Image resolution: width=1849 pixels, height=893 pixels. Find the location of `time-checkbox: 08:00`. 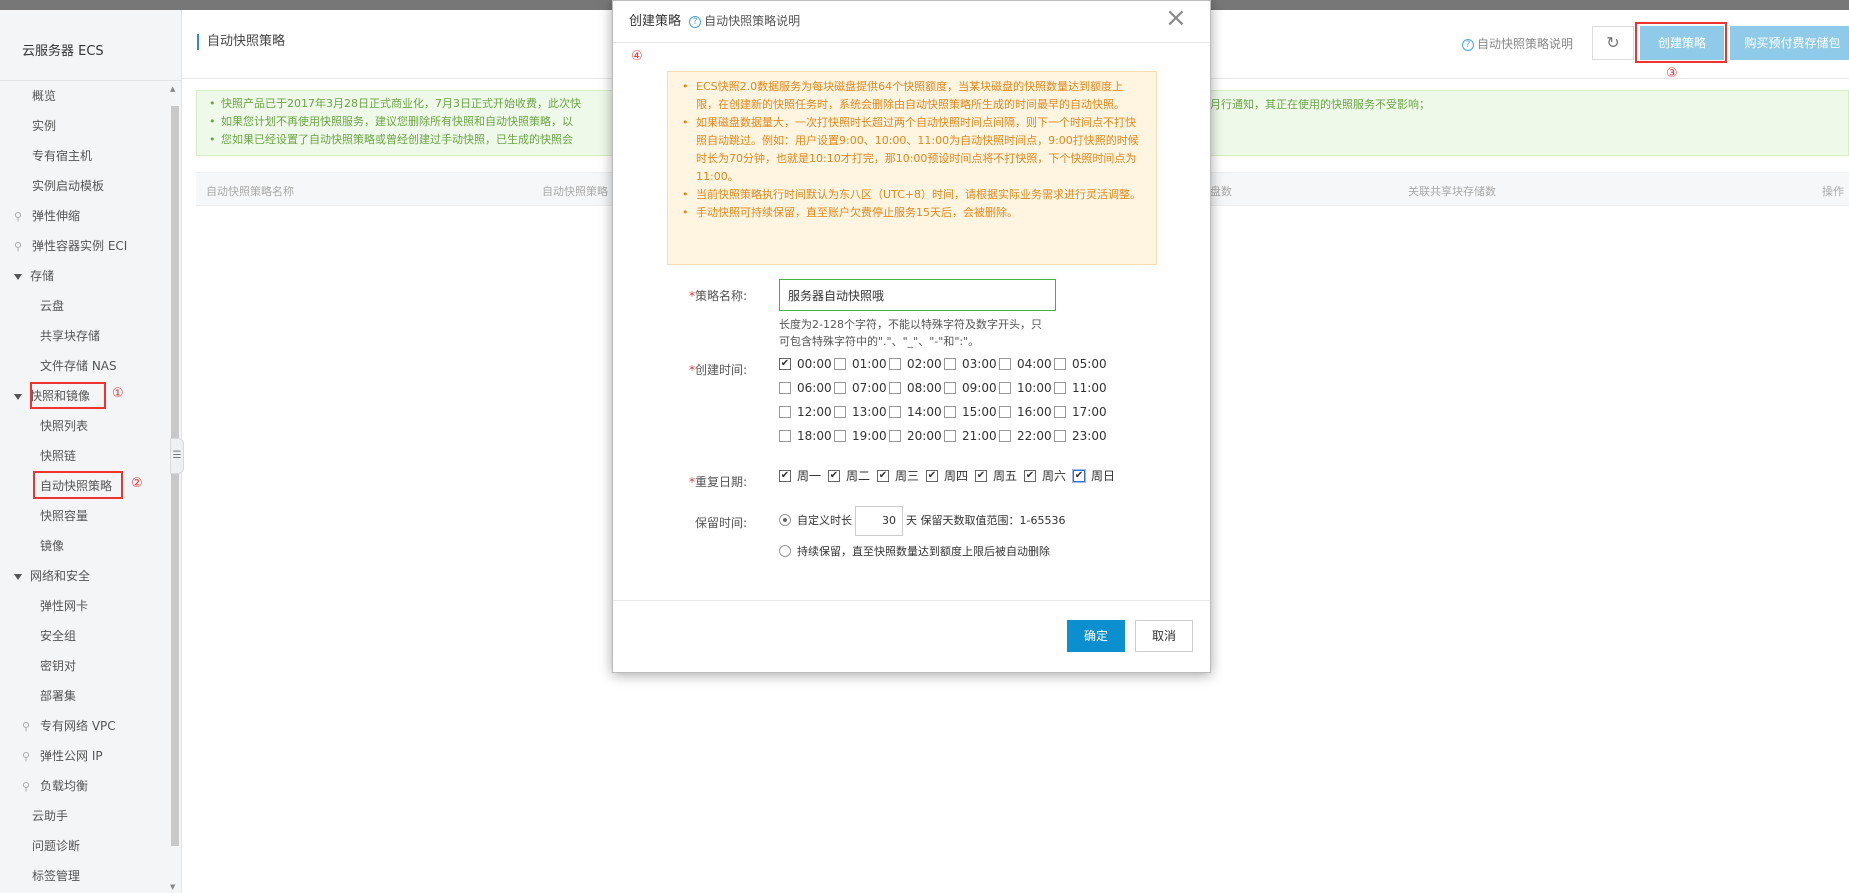

time-checkbox: 08:00 is located at coordinates (915, 388).